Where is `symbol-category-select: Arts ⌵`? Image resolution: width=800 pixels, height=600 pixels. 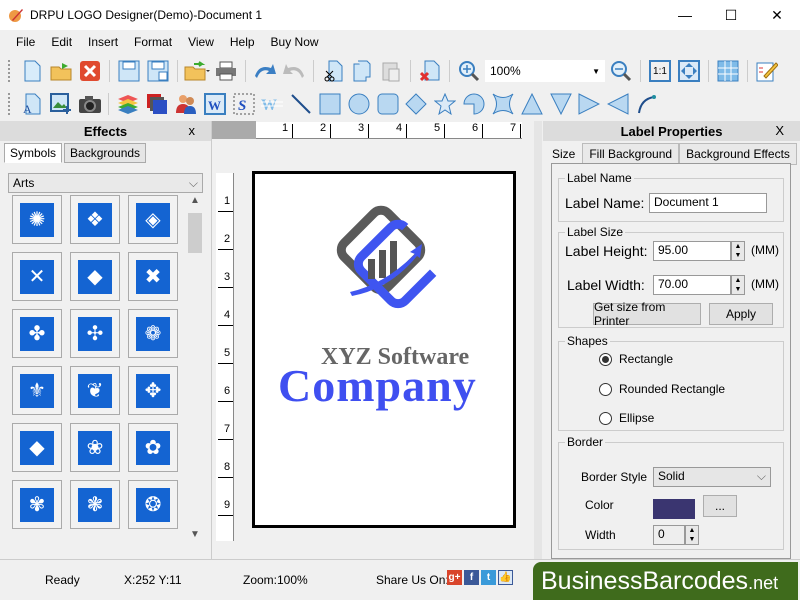 symbol-category-select: Arts ⌵ is located at coordinates (105, 183).